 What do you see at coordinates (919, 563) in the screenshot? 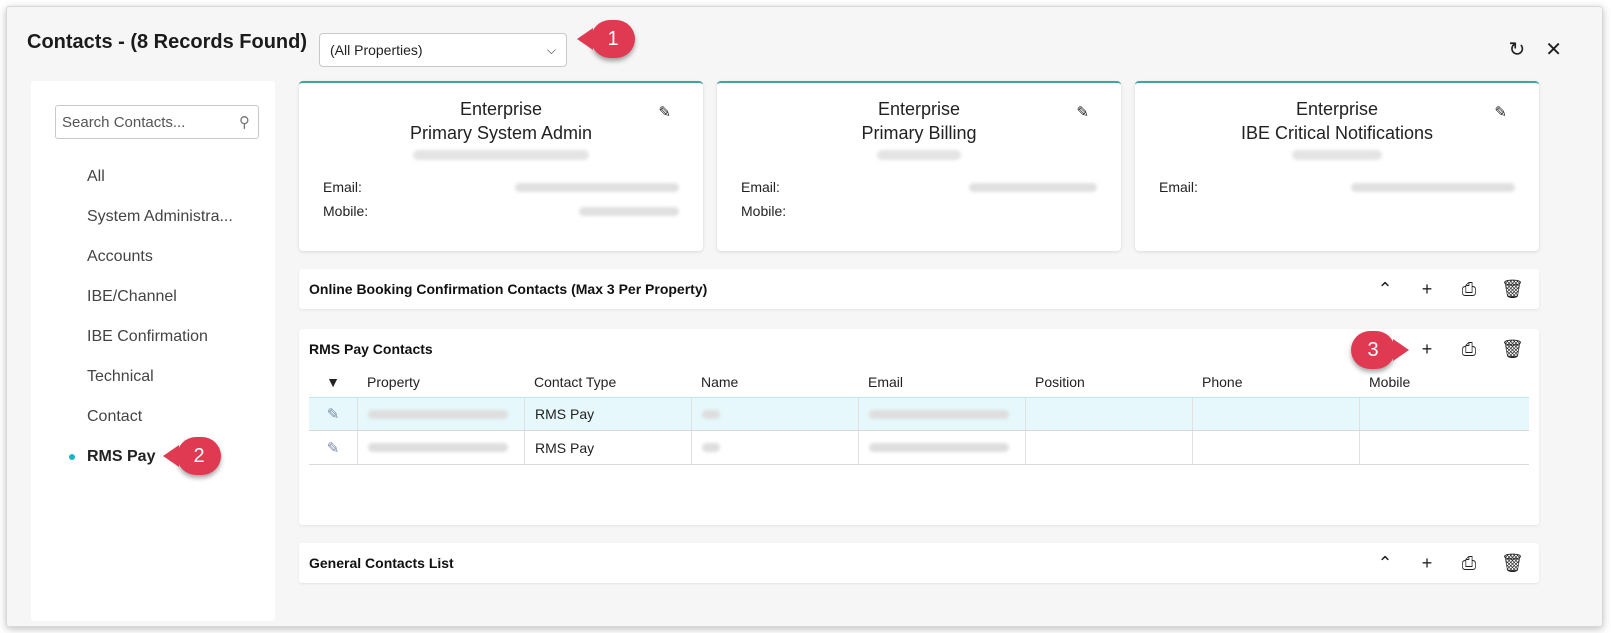
I see `general-contacts-panel: General Contacts List ⌃ + ⎙ 🗑` at bounding box center [919, 563].